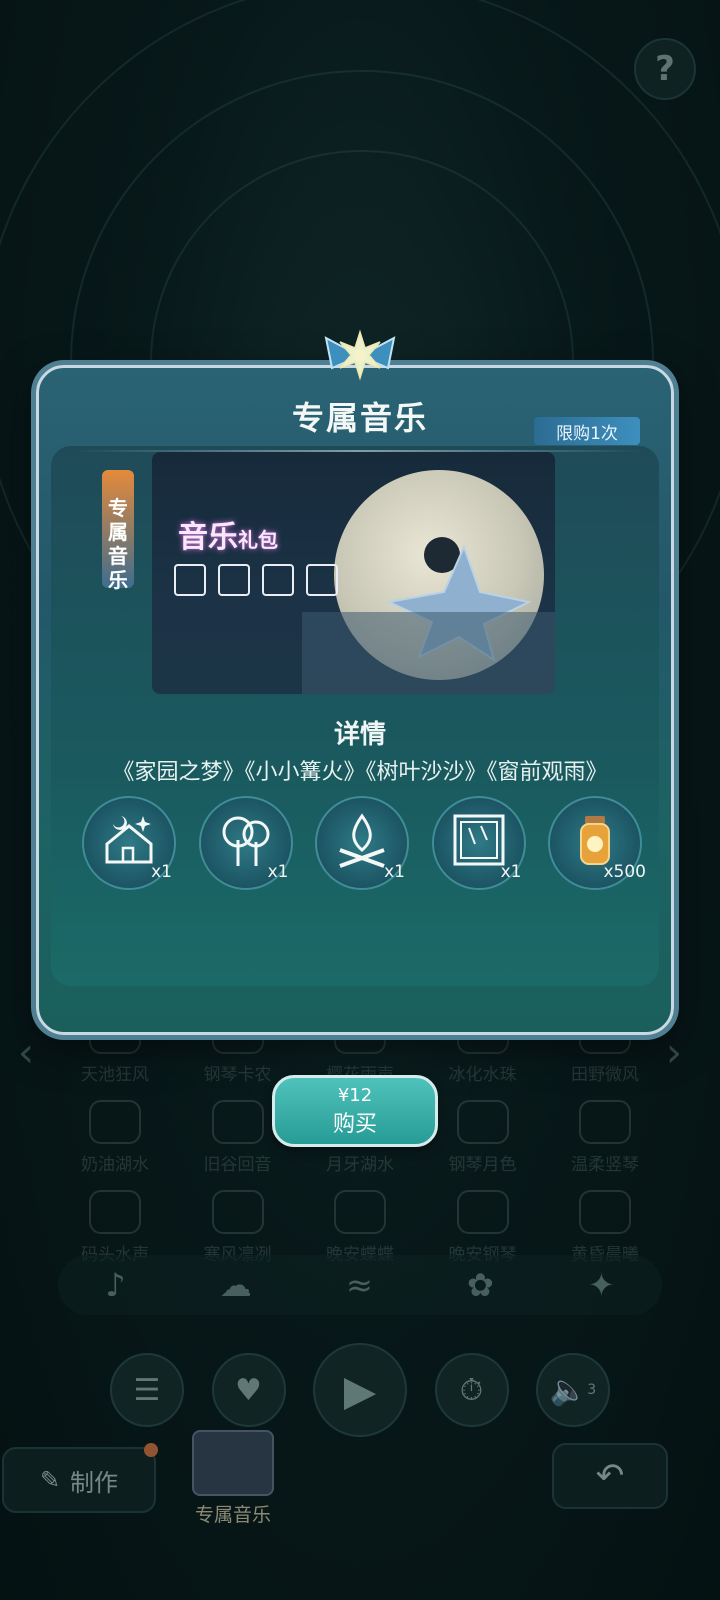  Describe the element at coordinates (360, 355) in the screenshot. I see `ribbon-bow-icon` at that location.